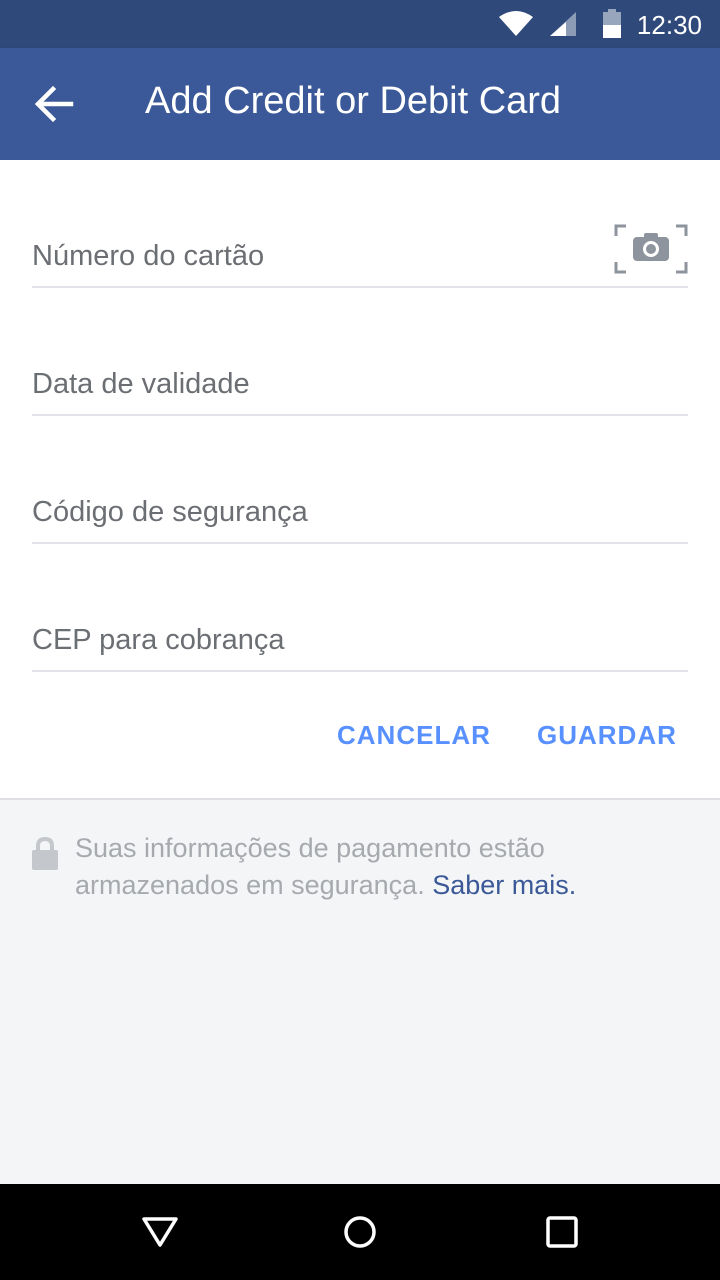  I want to click on page-title: Add Credit or Debit Card, so click(353, 101).